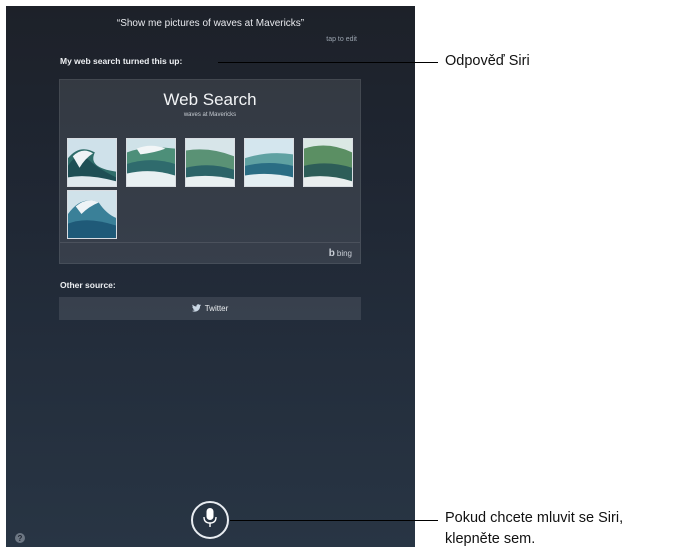 The height and width of the screenshot is (554, 695). What do you see at coordinates (341, 39) in the screenshot?
I see `tap-to-edit-hint: tap to edit` at bounding box center [341, 39].